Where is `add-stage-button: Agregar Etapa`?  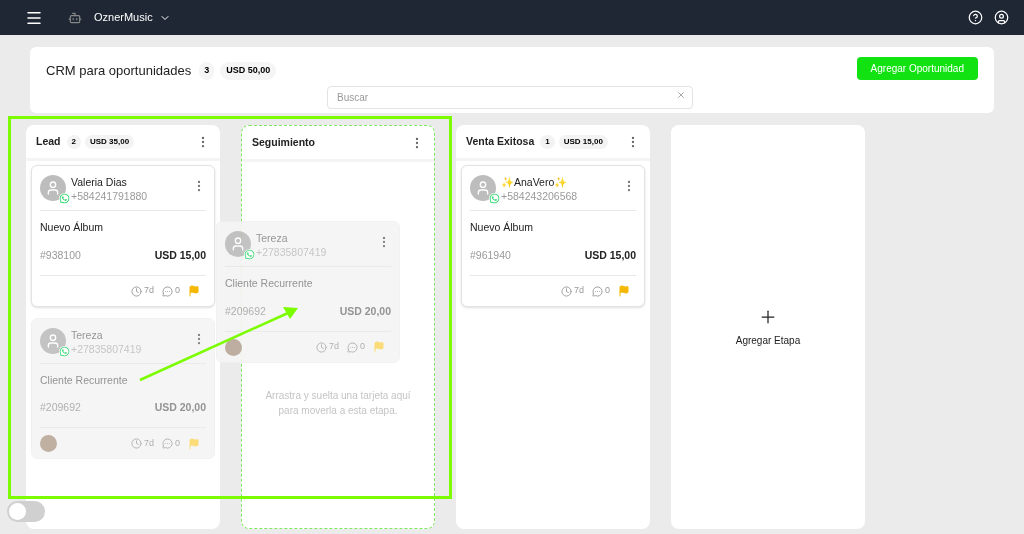
add-stage-button: Agregar Etapa is located at coordinates (768, 327).